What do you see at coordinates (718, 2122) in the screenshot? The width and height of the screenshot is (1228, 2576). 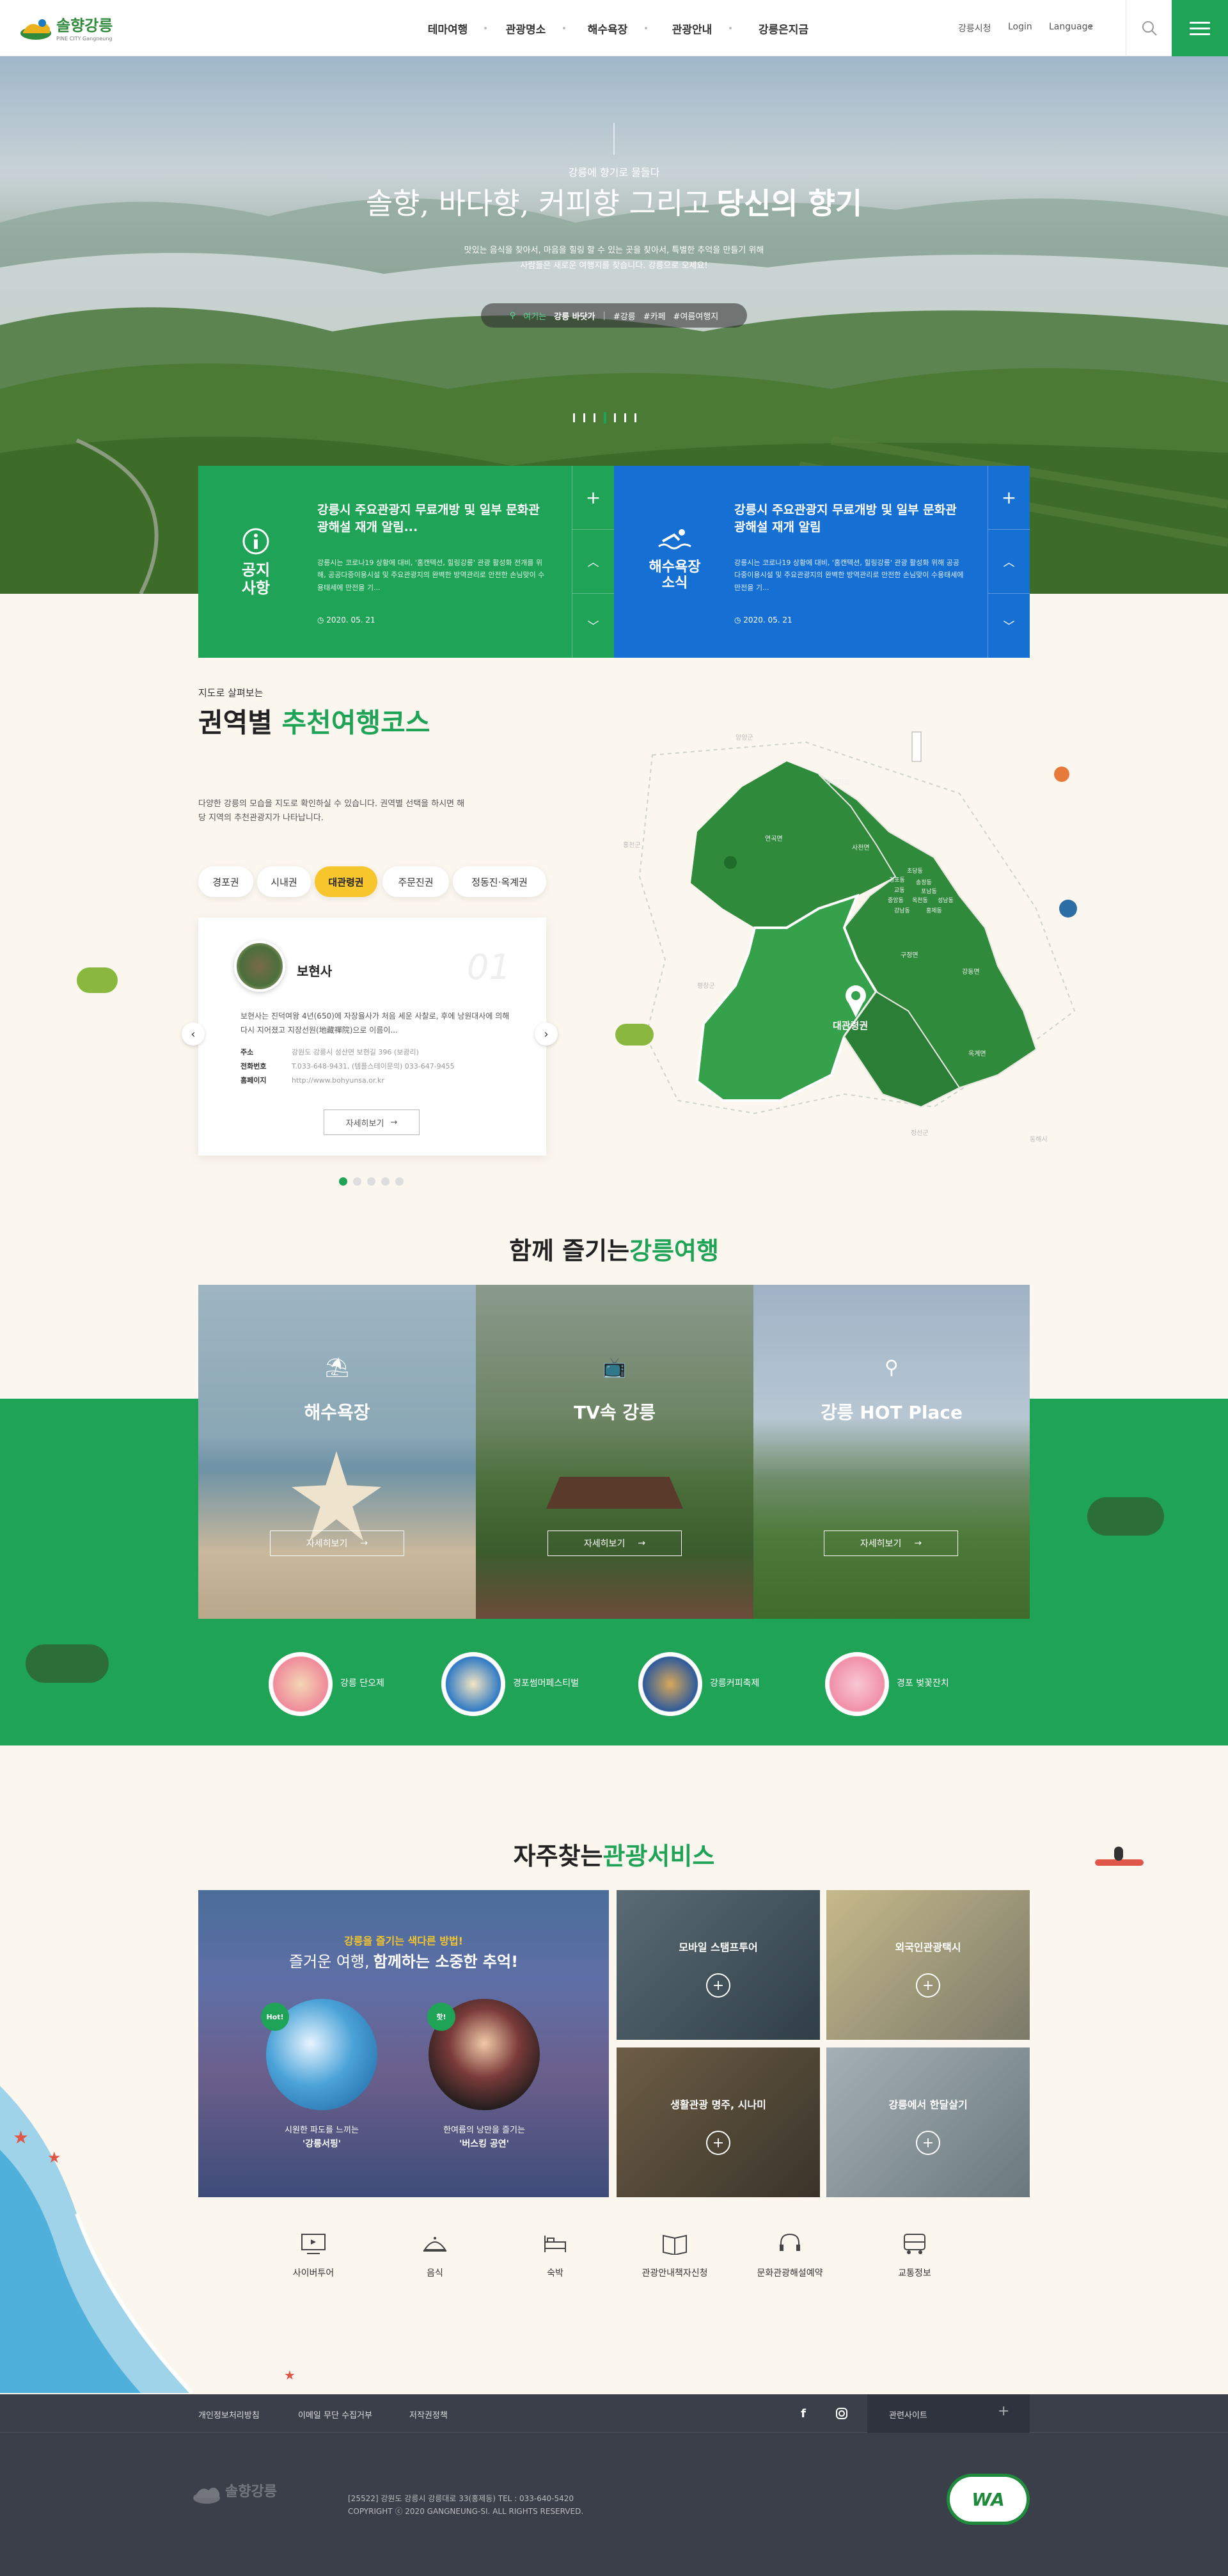 I see `service-tile-local-tour: 생활관광 명주, 시나미 +` at bounding box center [718, 2122].